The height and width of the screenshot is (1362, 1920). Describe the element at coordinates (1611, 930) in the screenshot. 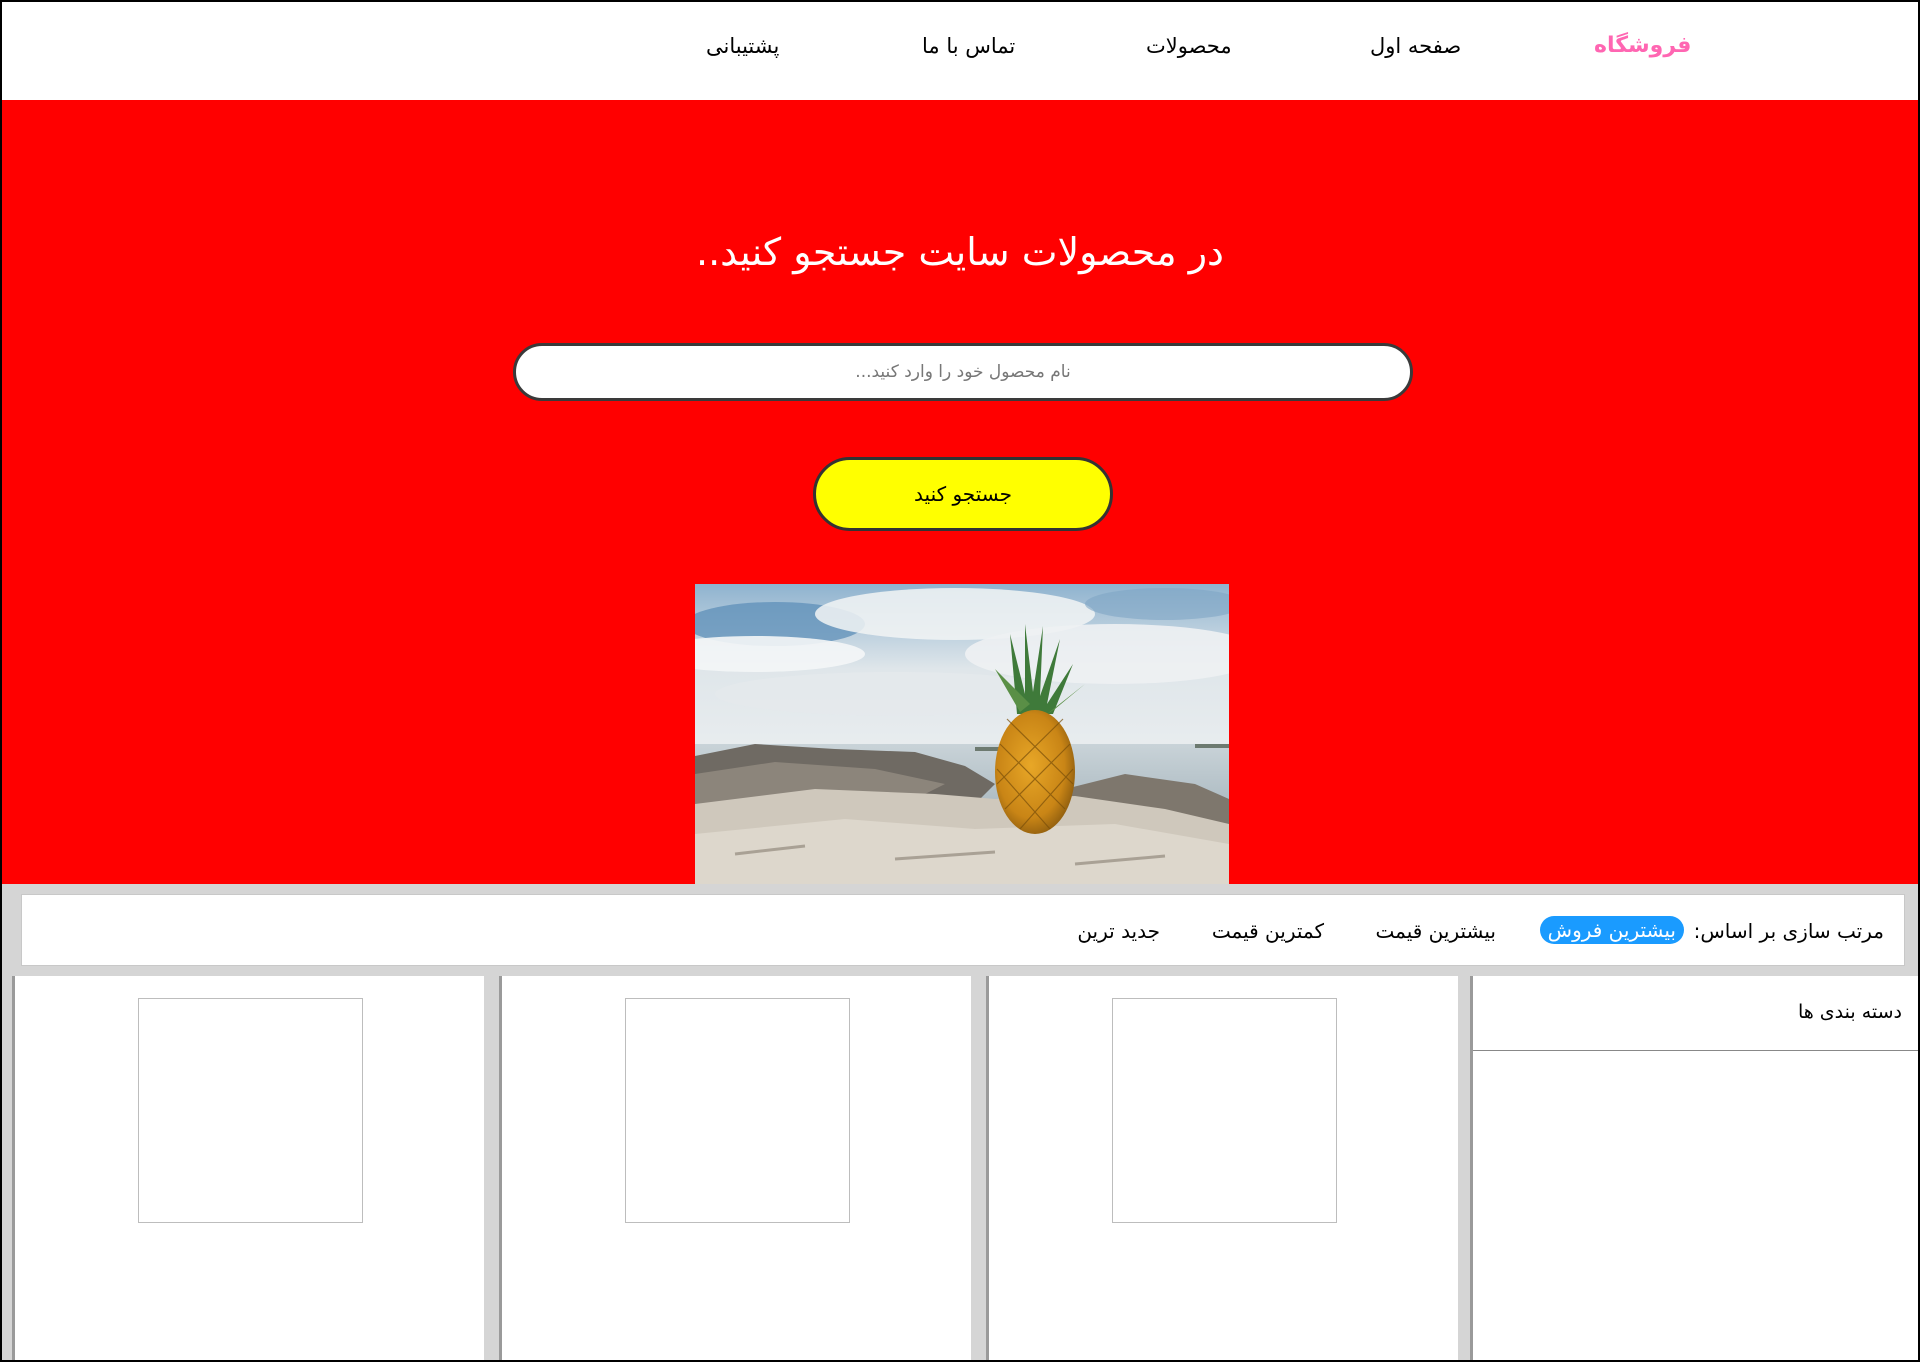

I see `sort-option-best-selling: بیشترین فروش` at that location.